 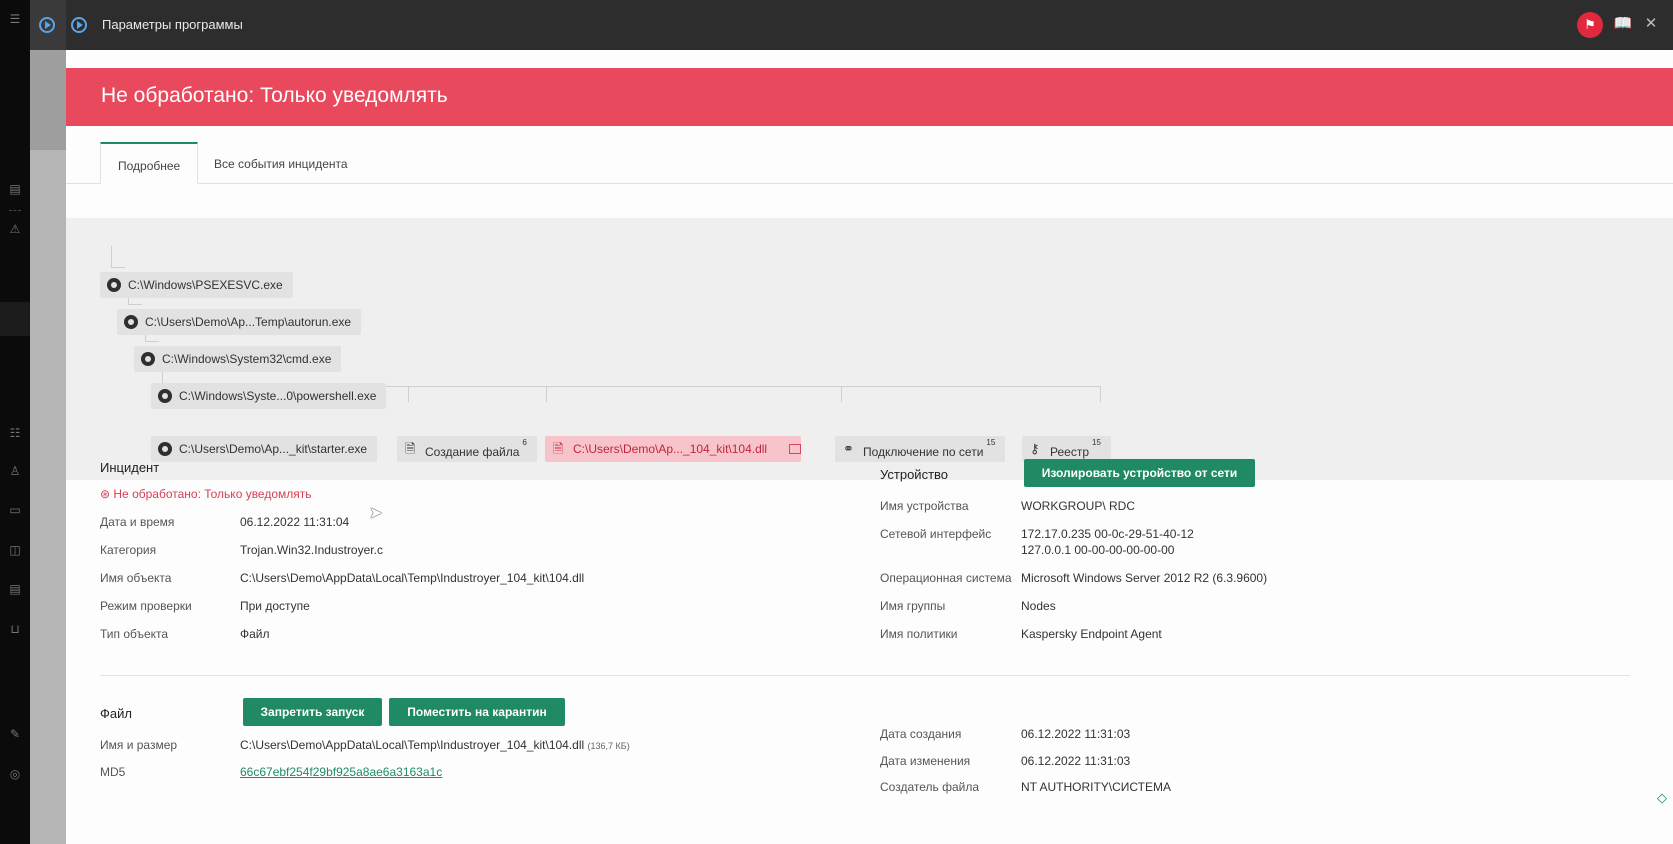 I want to click on rail-active-item, so click(x=15, y=319).